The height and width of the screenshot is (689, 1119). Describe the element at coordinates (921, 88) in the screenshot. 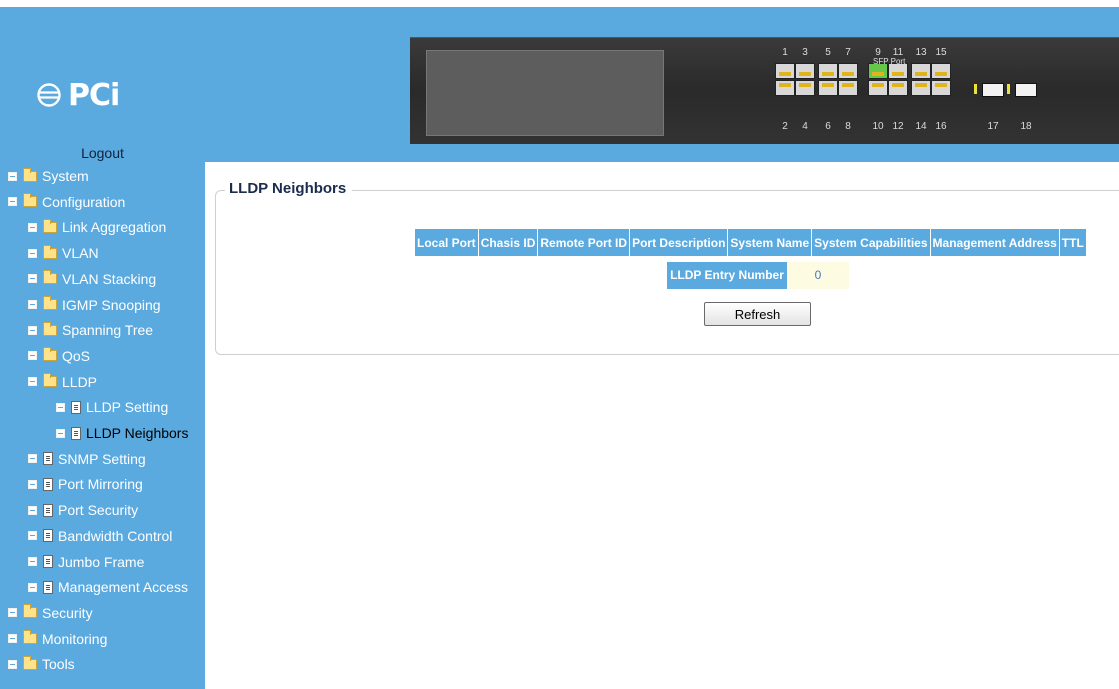

I see `port-14-icon` at that location.